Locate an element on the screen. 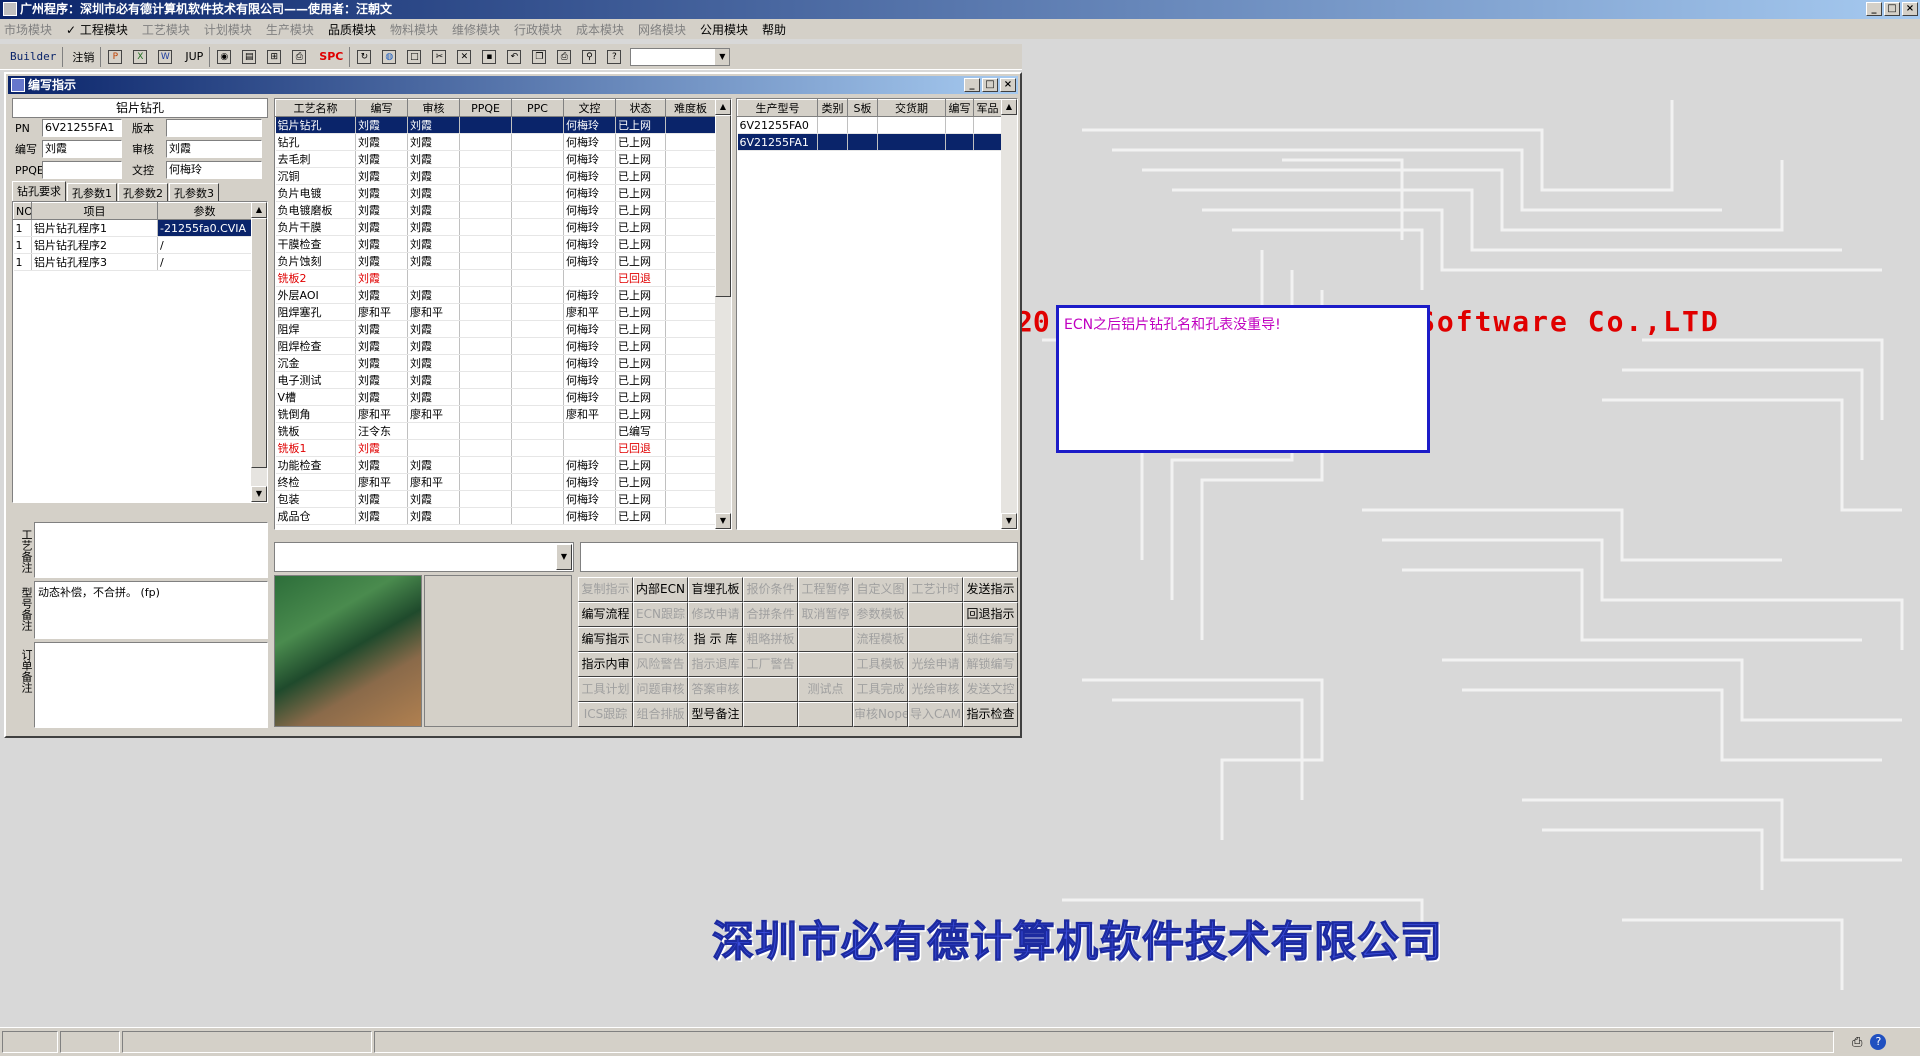  action-button: 流程模板 is located at coordinates (880, 639).